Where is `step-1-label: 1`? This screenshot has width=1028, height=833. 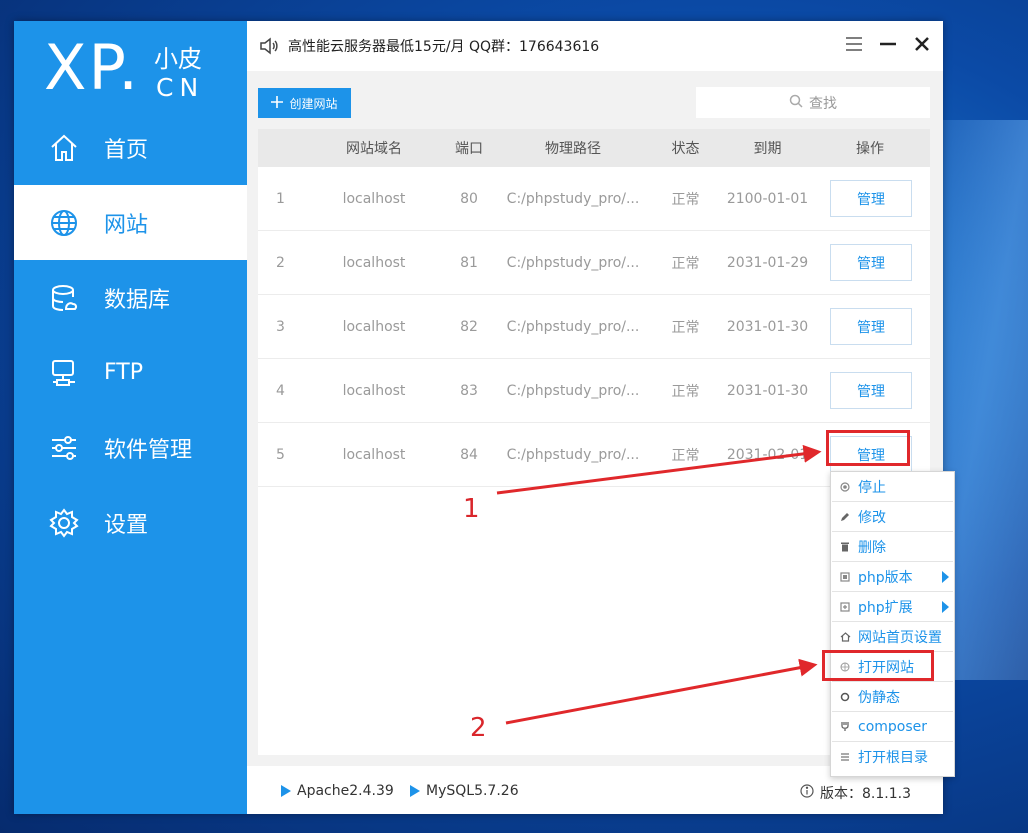
step-1-label: 1 is located at coordinates (471, 509).